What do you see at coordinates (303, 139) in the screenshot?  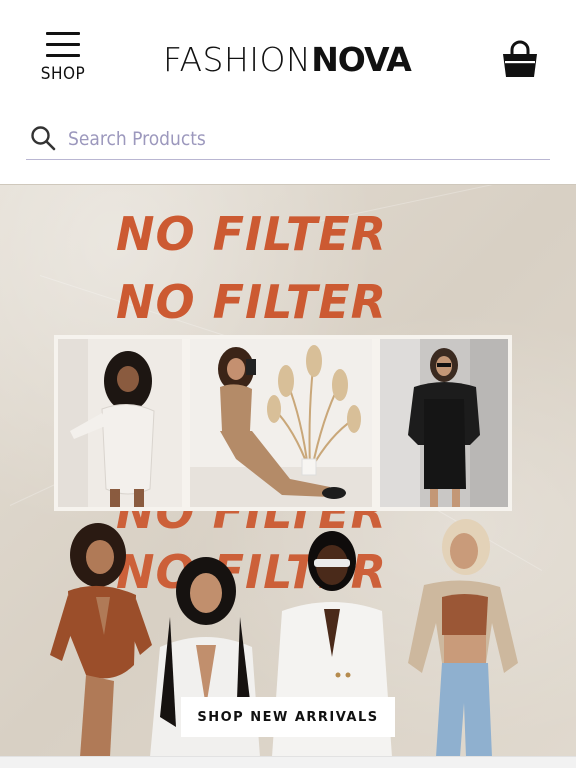 I see `search-input` at bounding box center [303, 139].